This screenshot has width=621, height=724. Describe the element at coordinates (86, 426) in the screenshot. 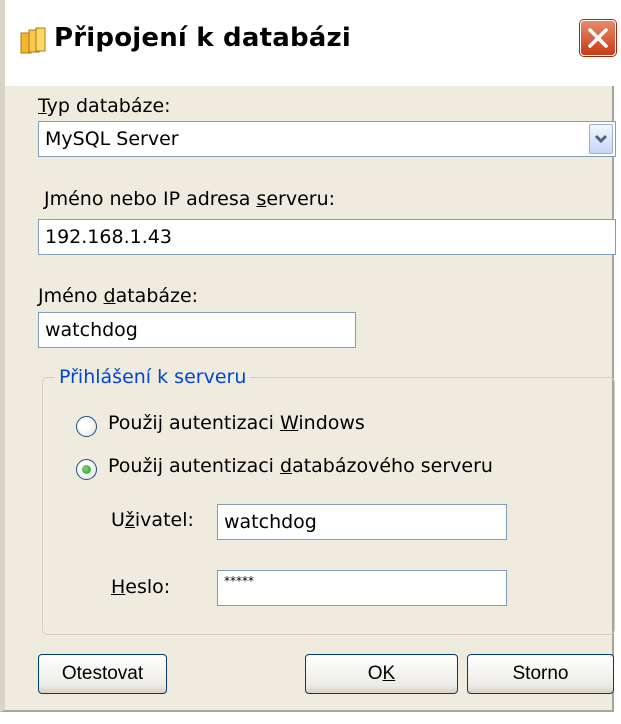

I see `radio-windows-auth` at that location.